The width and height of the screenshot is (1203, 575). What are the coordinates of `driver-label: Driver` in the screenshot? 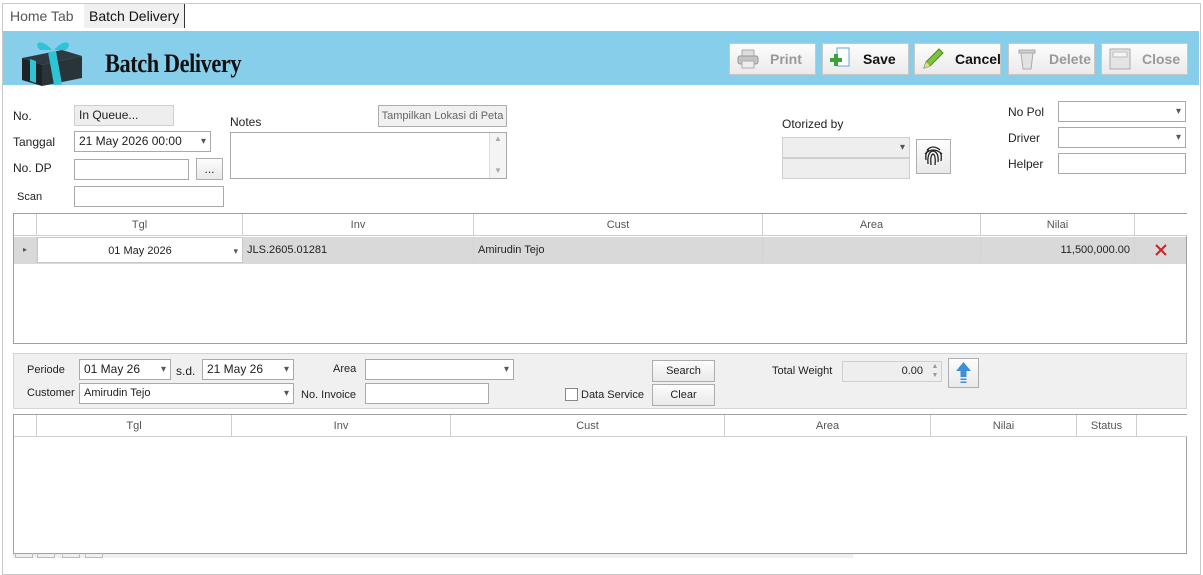 It's located at (1024, 138).